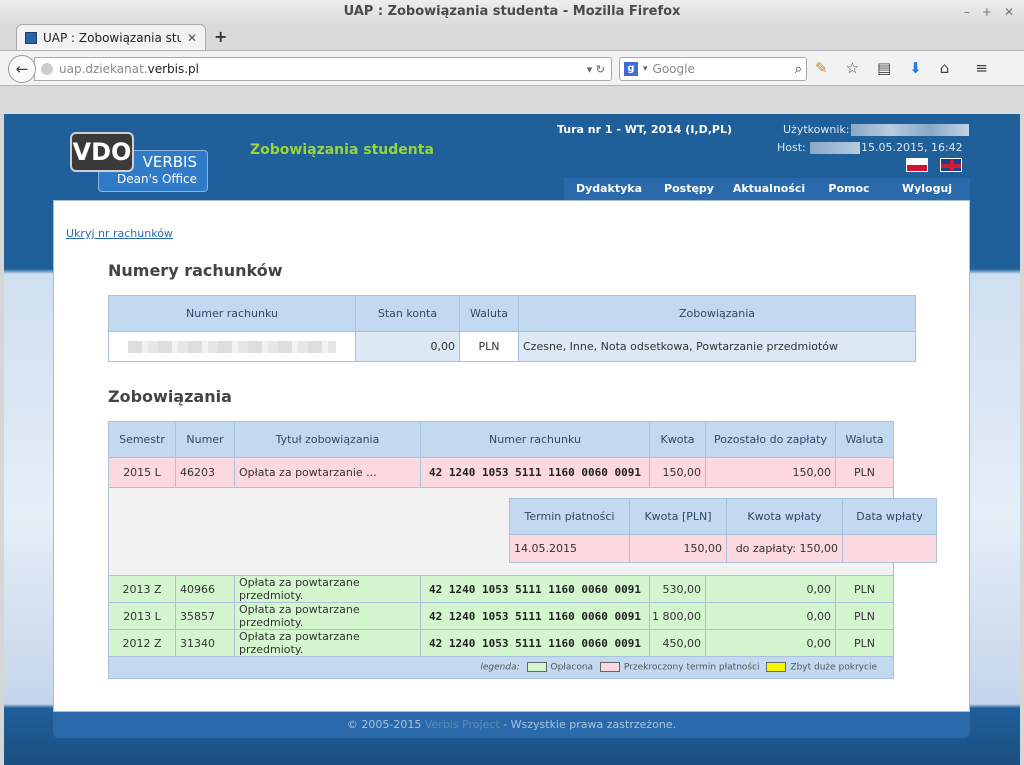 The height and width of the screenshot is (765, 1024). What do you see at coordinates (945, 68) in the screenshot?
I see `home-icon: ⌂` at bounding box center [945, 68].